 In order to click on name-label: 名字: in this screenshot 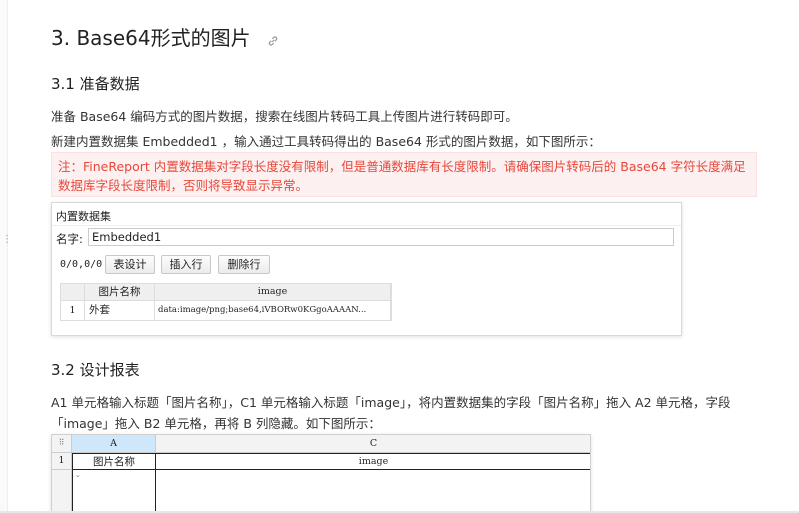, I will do `click(69, 239)`.